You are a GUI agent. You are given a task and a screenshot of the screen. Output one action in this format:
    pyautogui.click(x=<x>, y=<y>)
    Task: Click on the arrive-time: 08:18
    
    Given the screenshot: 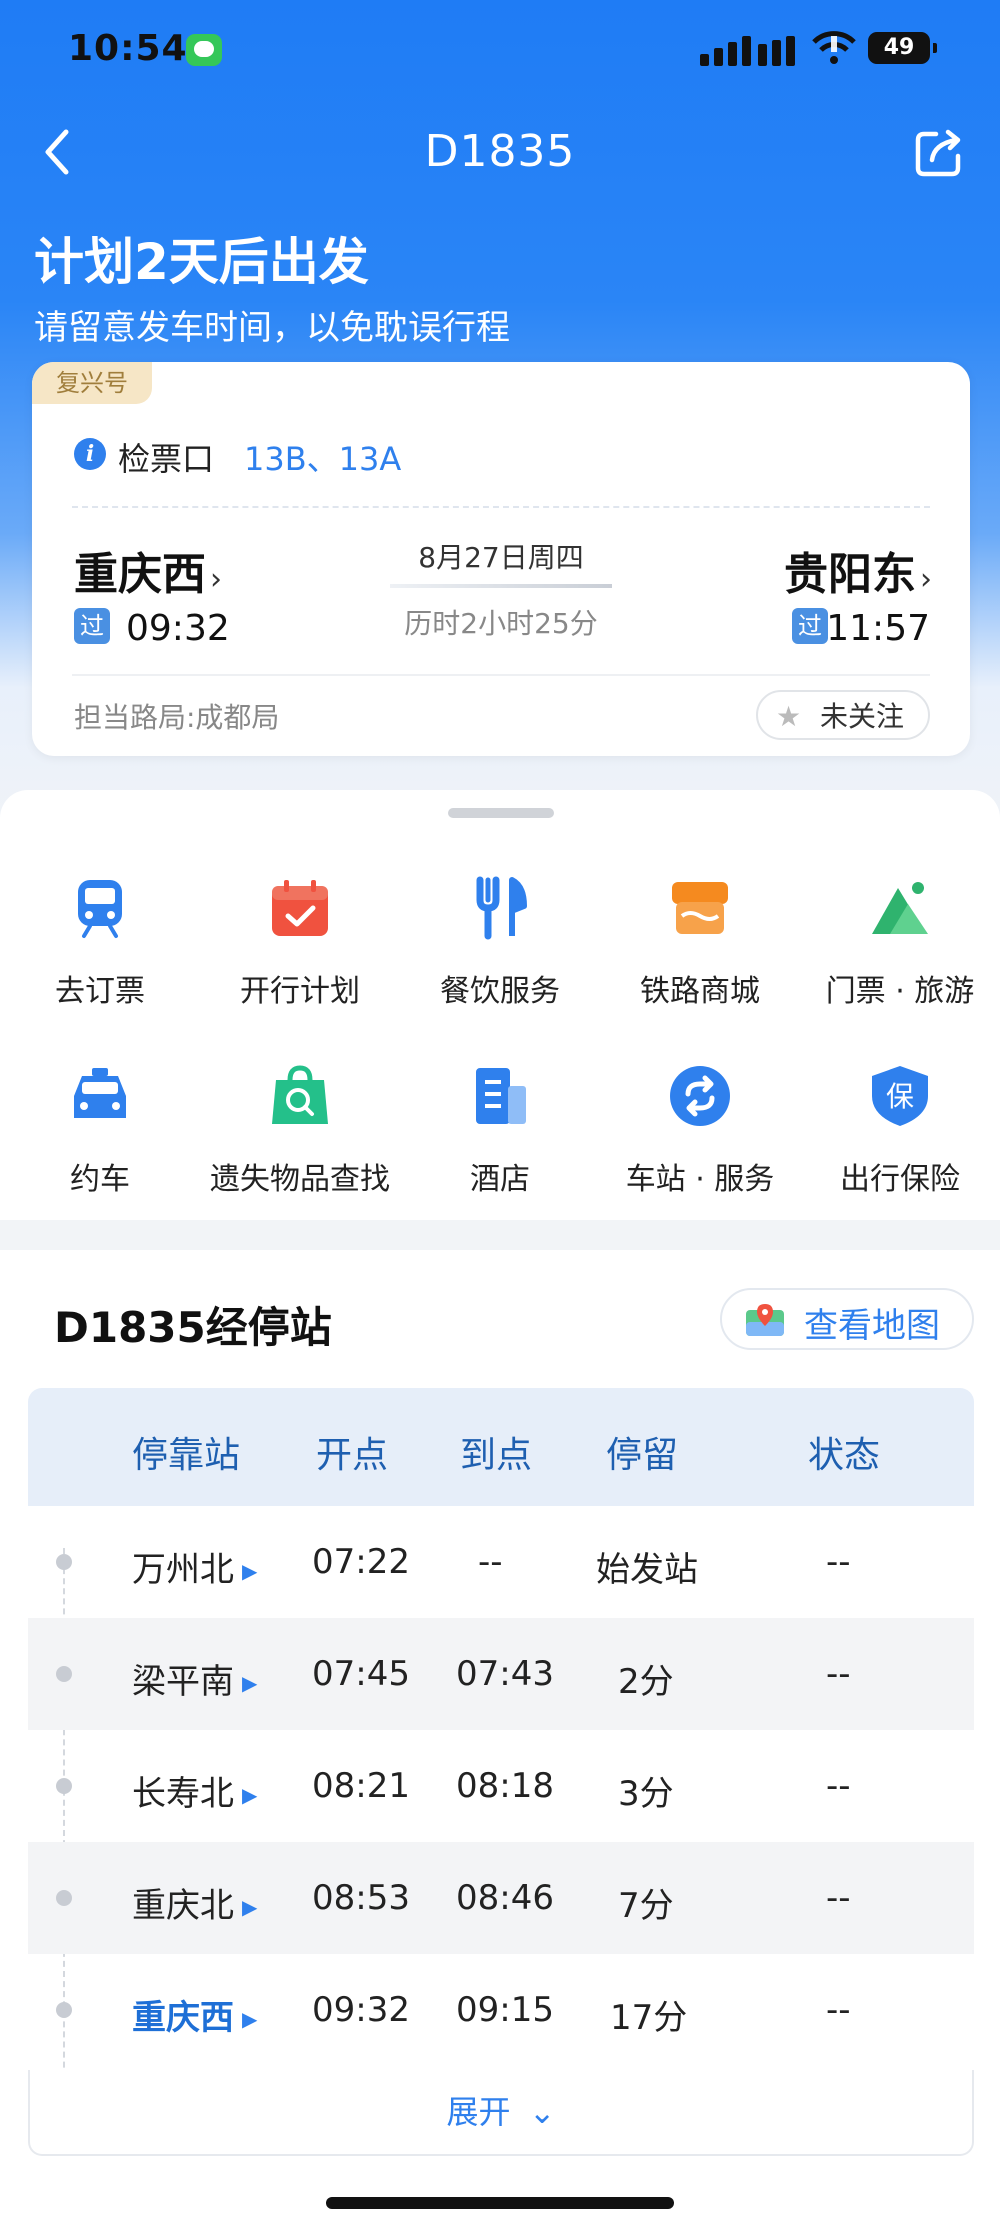 What is the action you would take?
    pyautogui.click(x=505, y=1786)
    